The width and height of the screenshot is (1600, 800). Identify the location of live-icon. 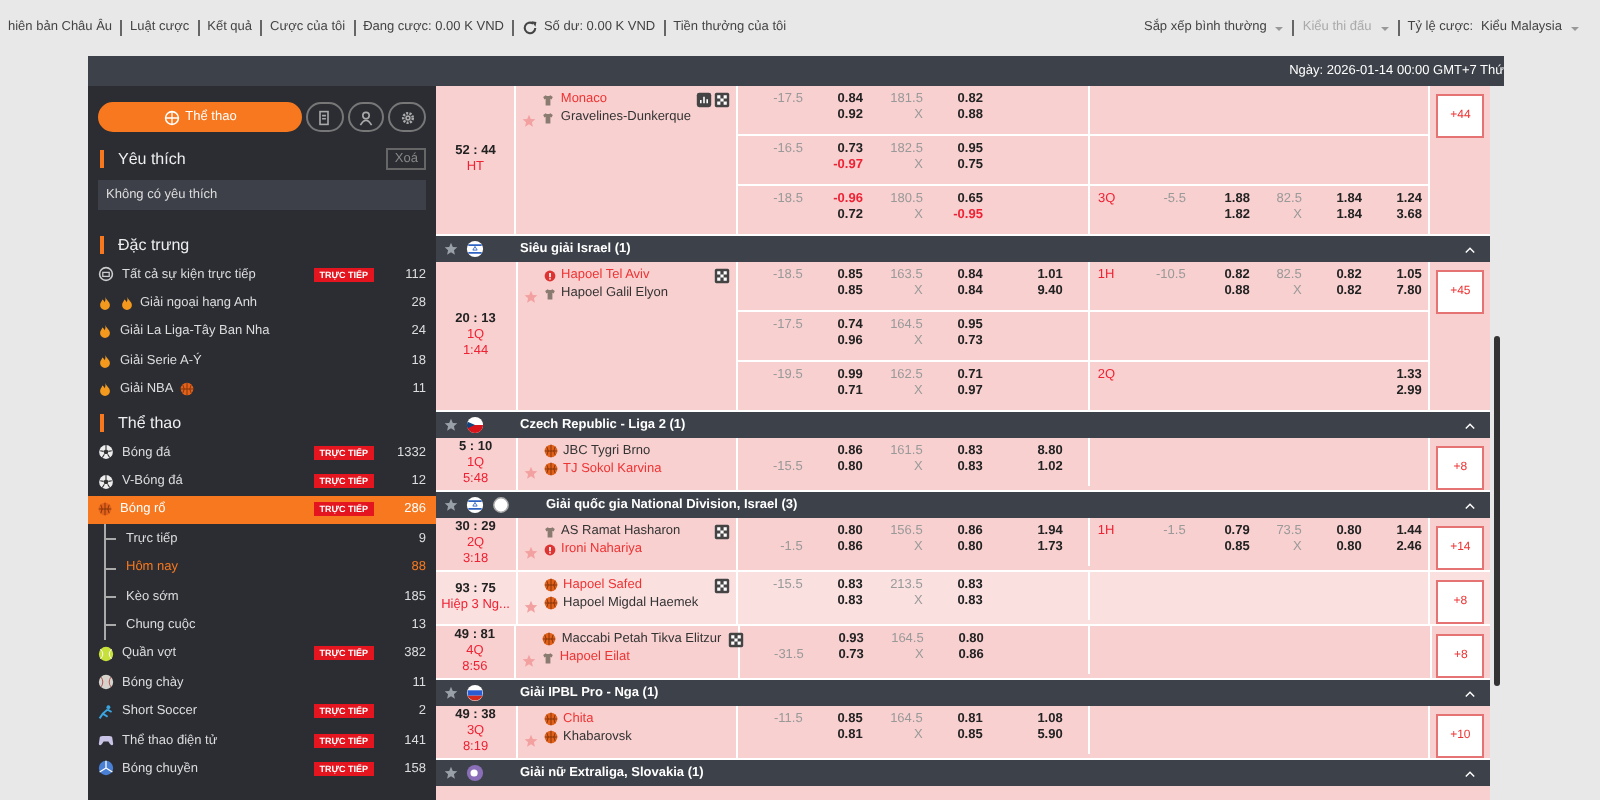
(106, 274).